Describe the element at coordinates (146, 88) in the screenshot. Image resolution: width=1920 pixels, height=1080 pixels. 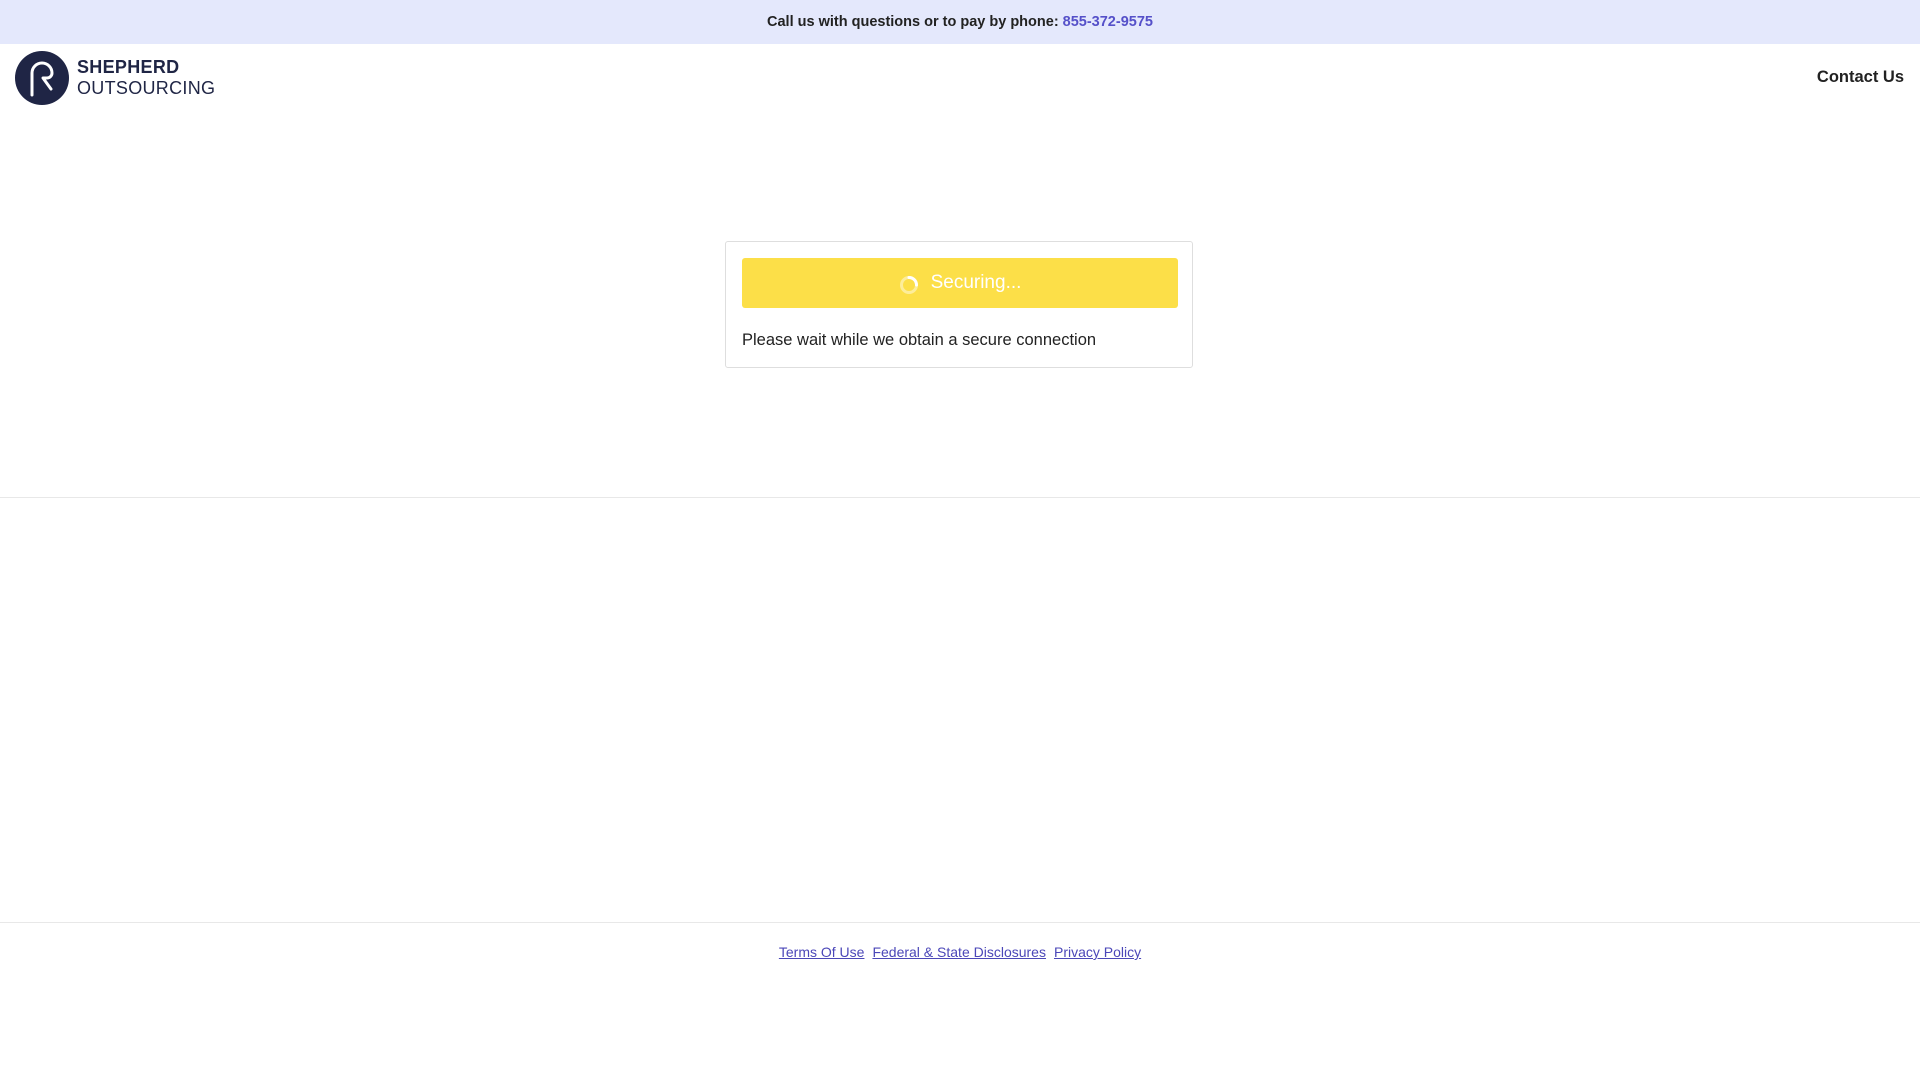
I see `brand-name-line2: OUTSOURCING` at that location.